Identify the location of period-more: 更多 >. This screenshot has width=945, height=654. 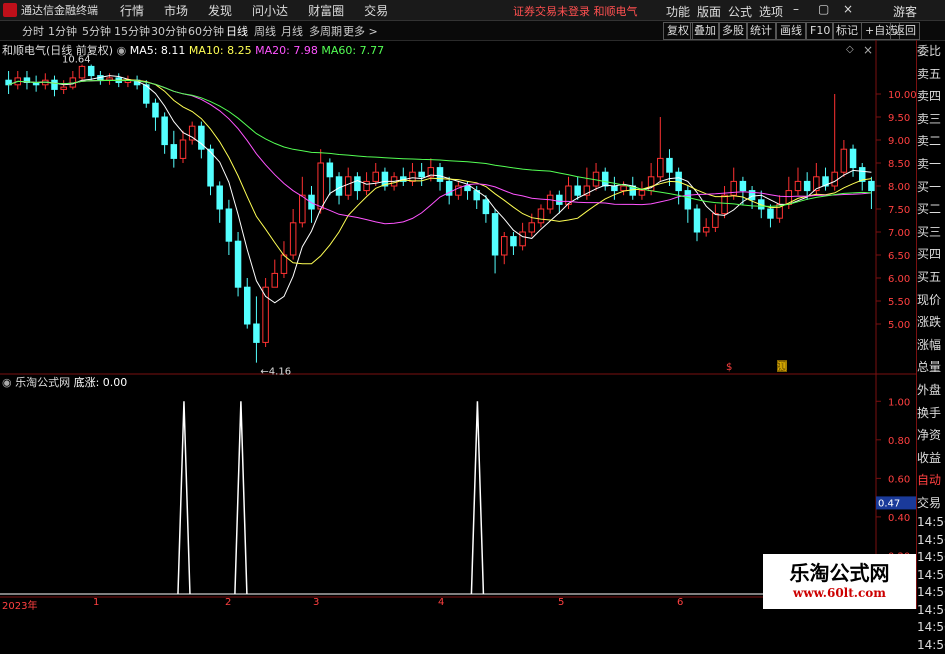
(360, 31).